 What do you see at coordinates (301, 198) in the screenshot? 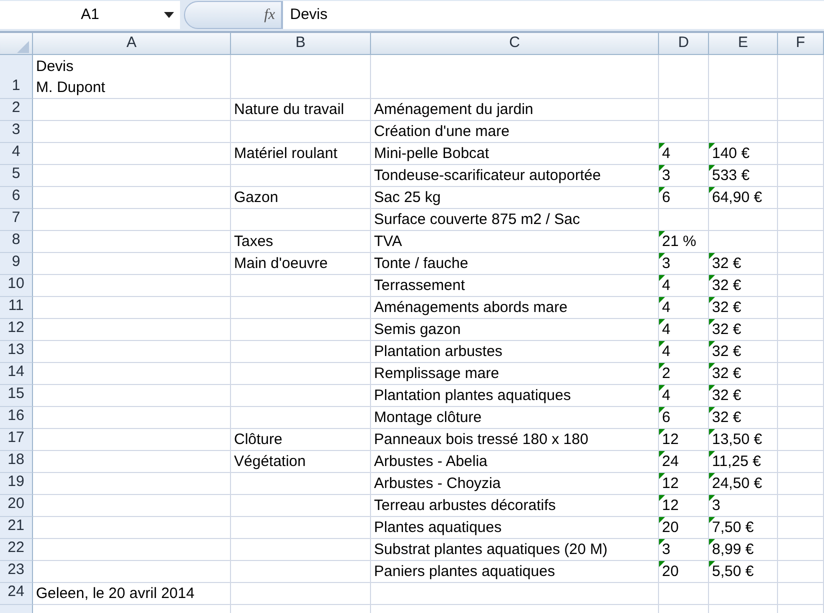
I see `table-cell: Gazon` at bounding box center [301, 198].